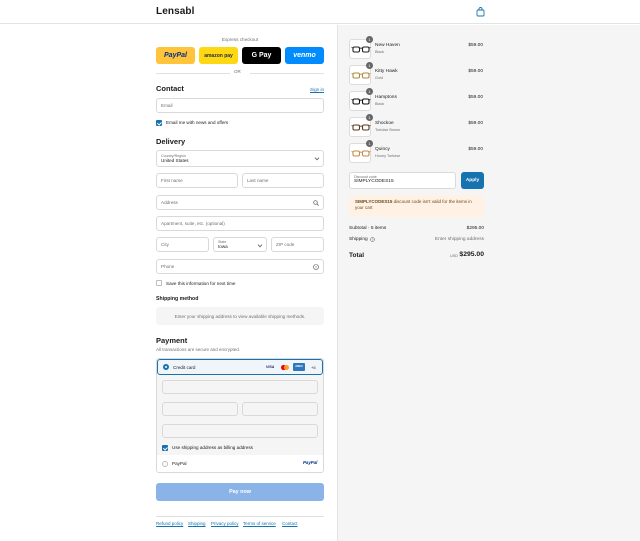 The width and height of the screenshot is (640, 541). I want to click on sign-in-link: Sign in, so click(317, 89).